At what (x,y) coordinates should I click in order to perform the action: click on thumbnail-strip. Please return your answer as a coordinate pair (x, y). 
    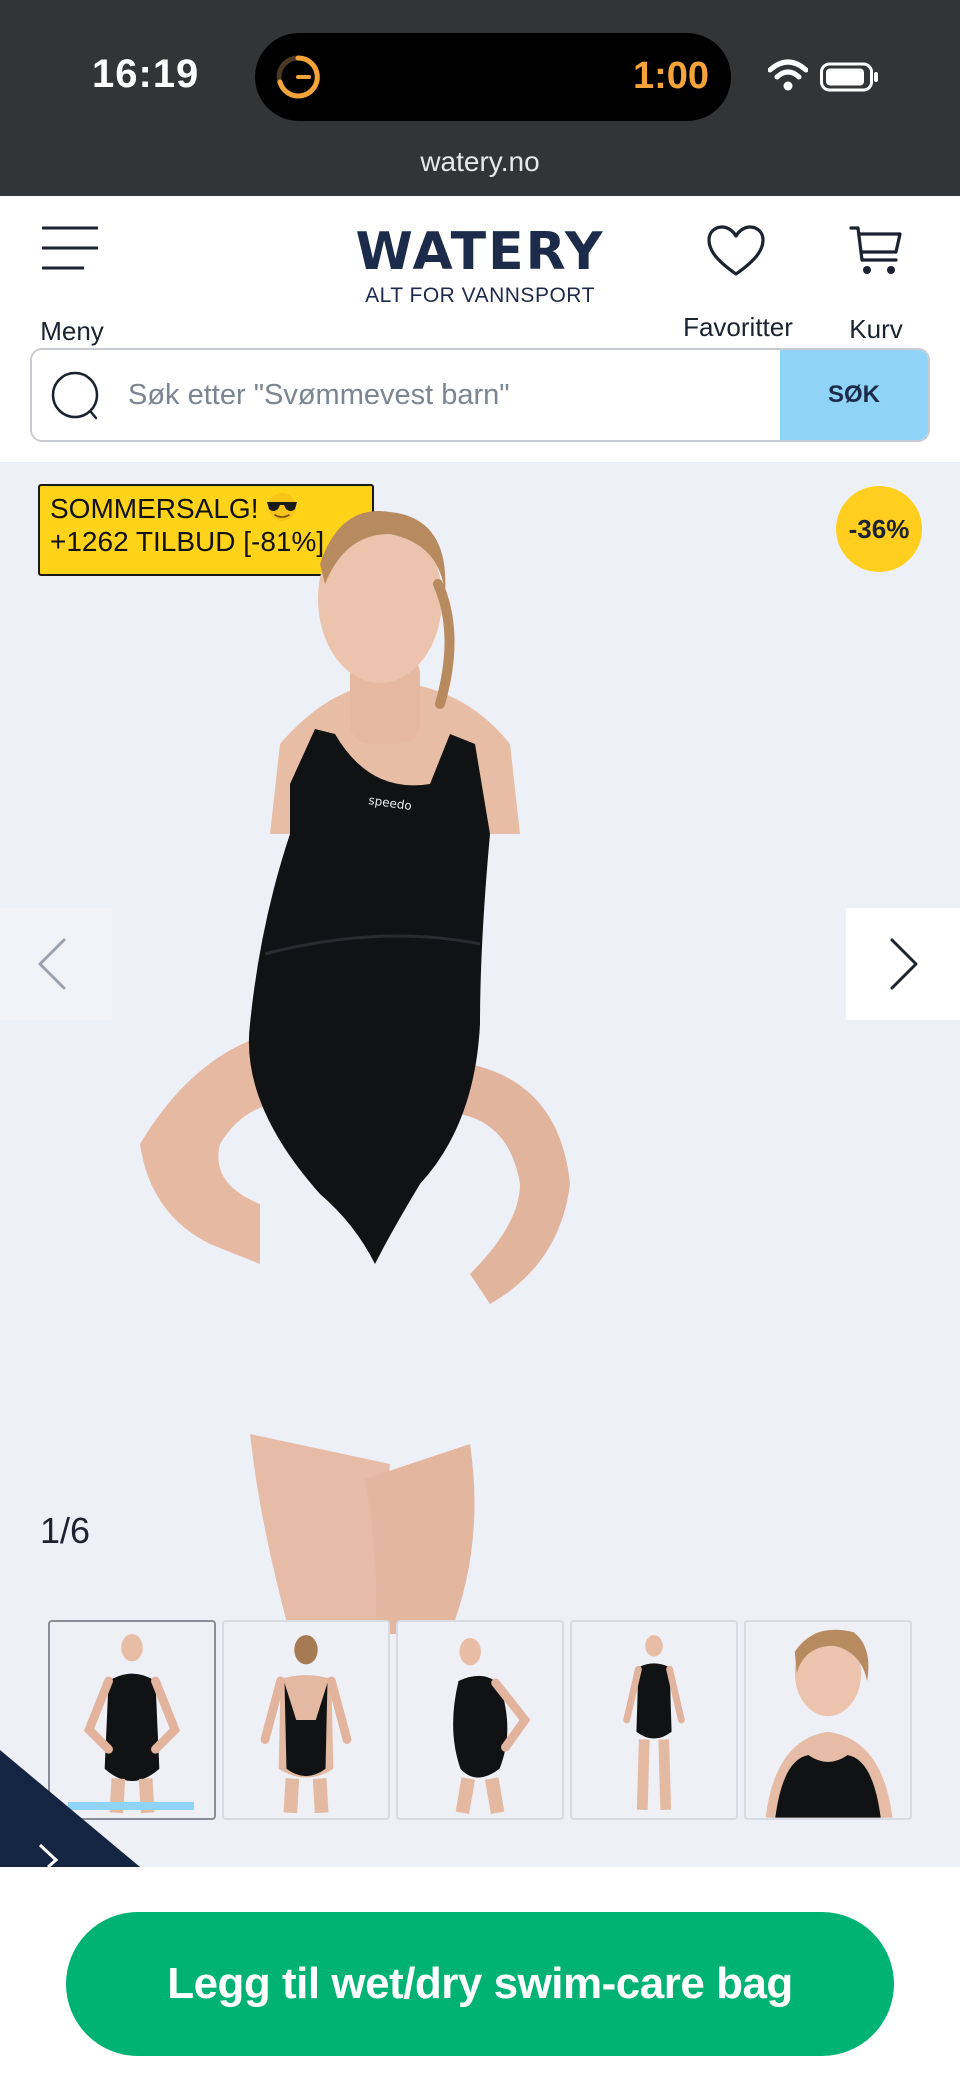
    Looking at the image, I should click on (481, 1720).